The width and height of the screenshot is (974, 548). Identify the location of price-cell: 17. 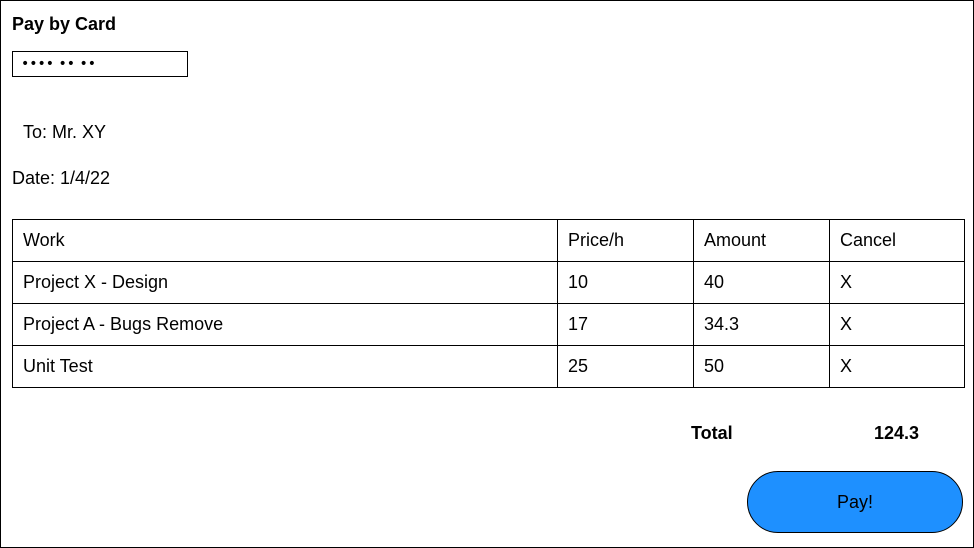
(625, 324).